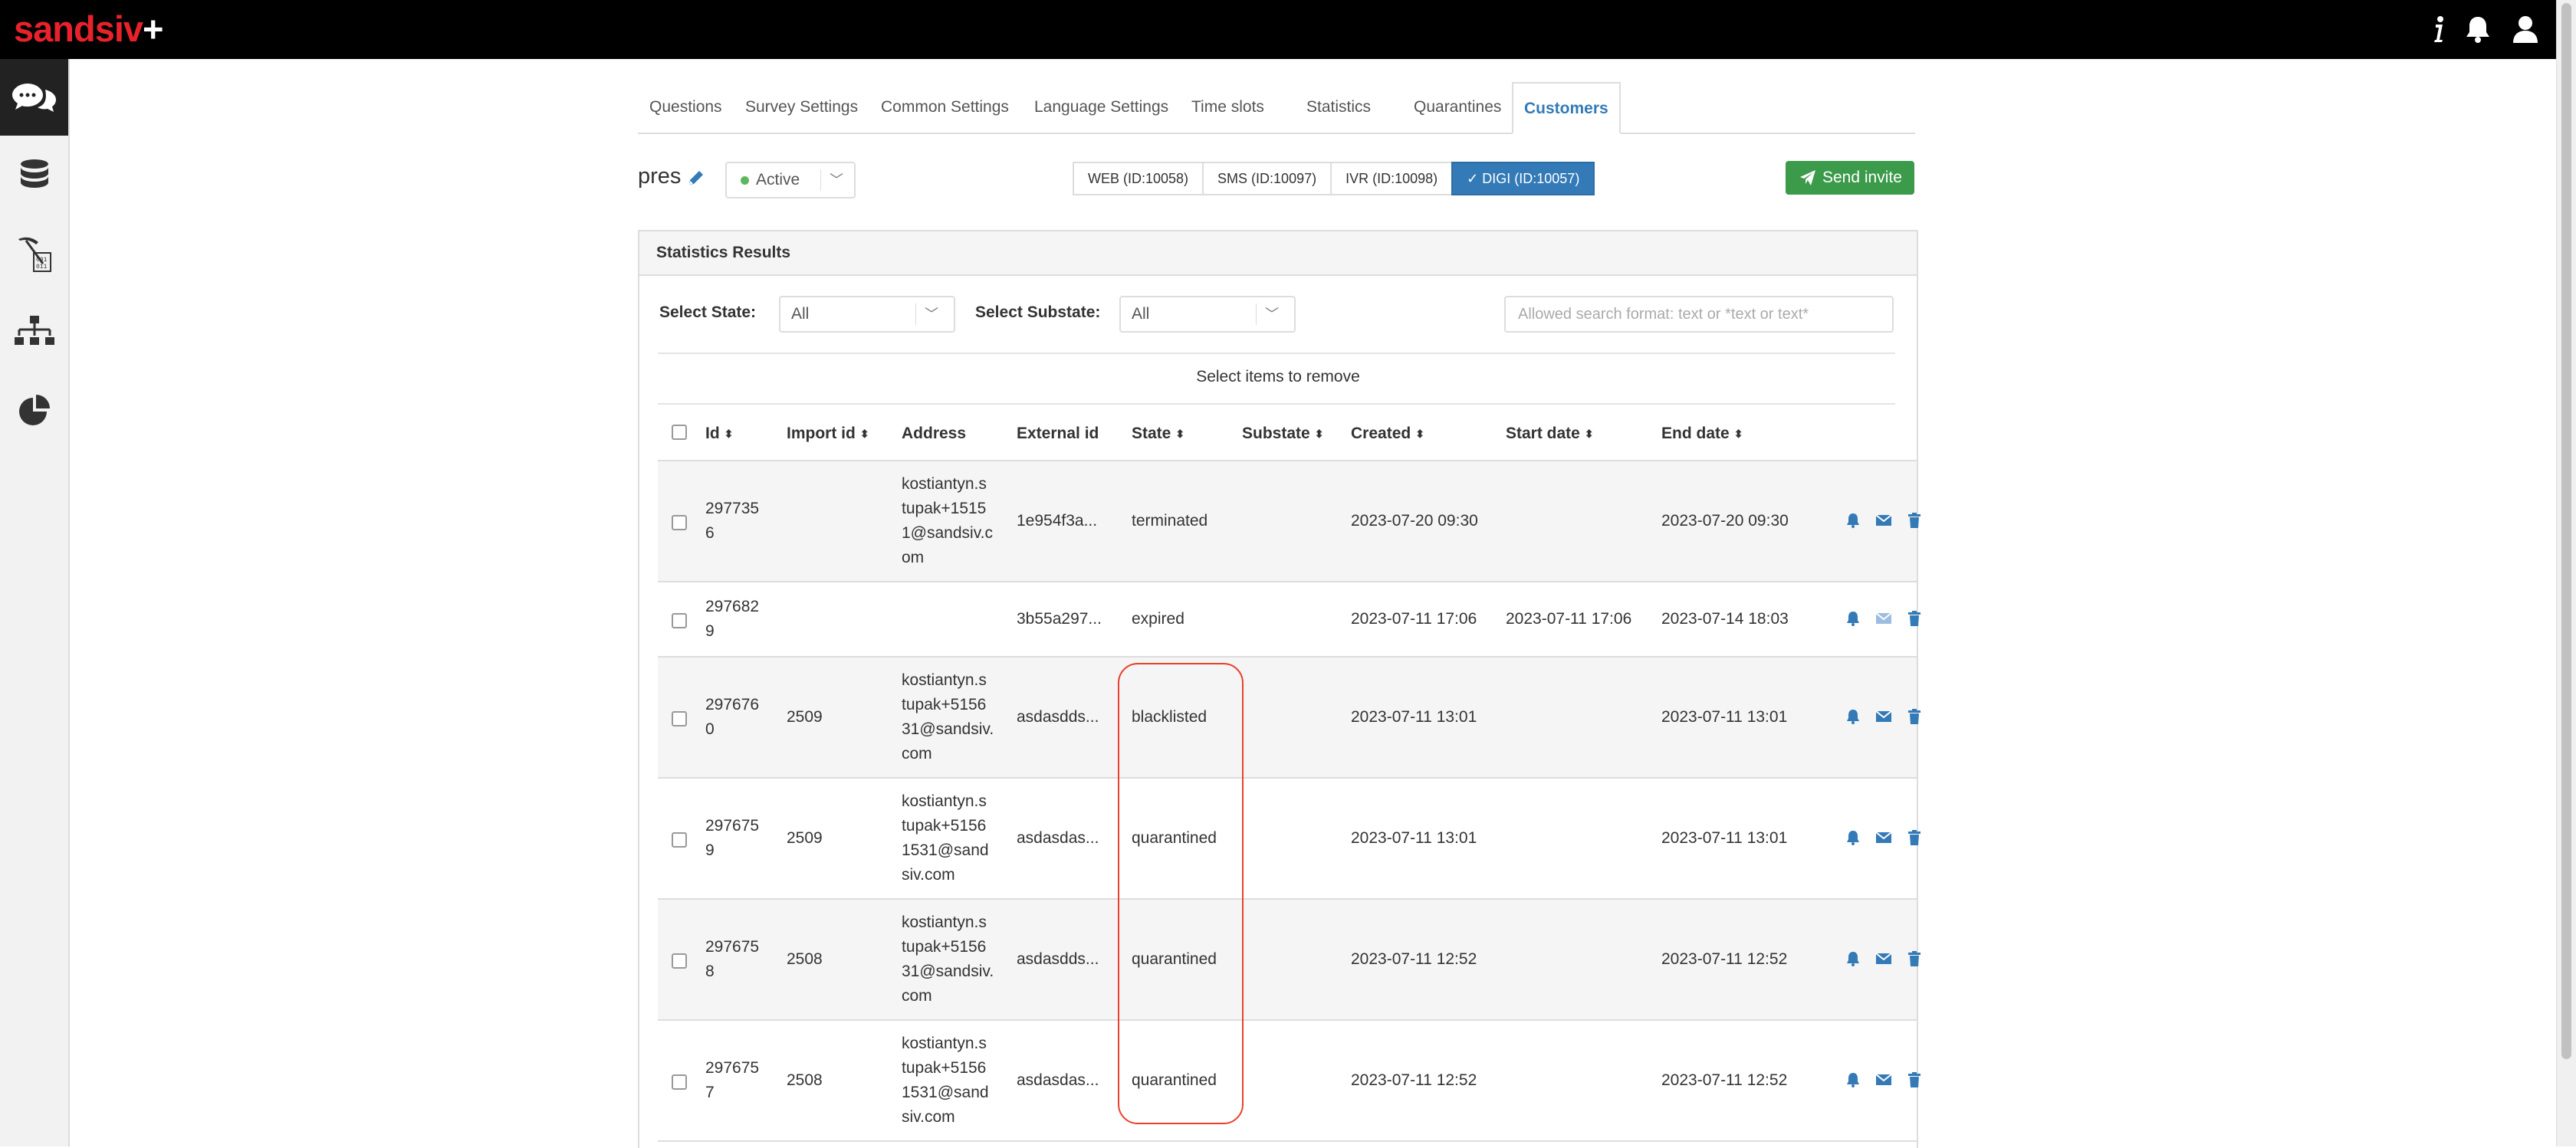  I want to click on tab-time-slots: Time slots, so click(1228, 107).